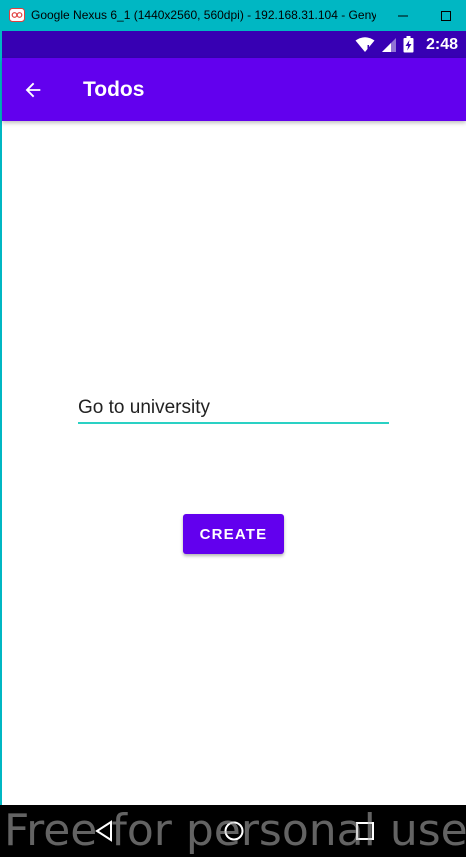 The image size is (466, 859). I want to click on navigation-bar, so click(233, 831).